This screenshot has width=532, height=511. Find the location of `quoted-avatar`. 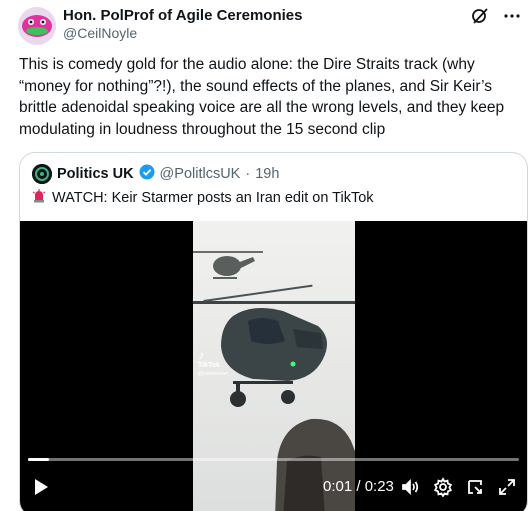

quoted-avatar is located at coordinates (42, 174).